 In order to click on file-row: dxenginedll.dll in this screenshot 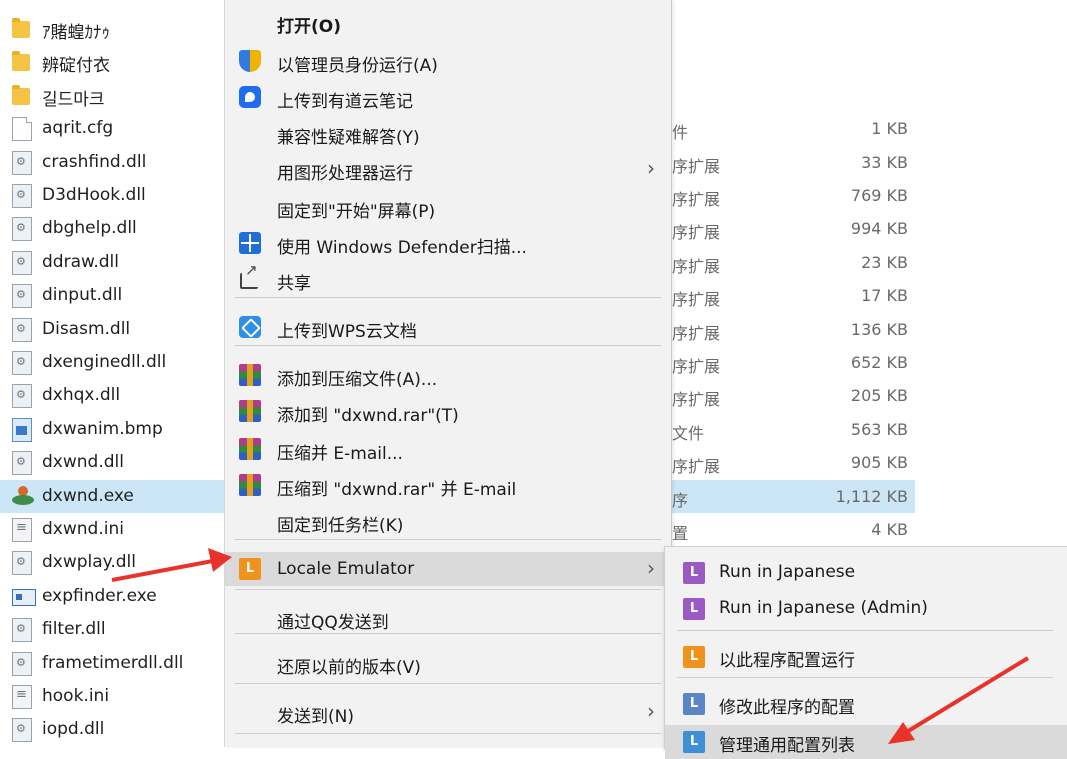, I will do `click(112, 362)`.